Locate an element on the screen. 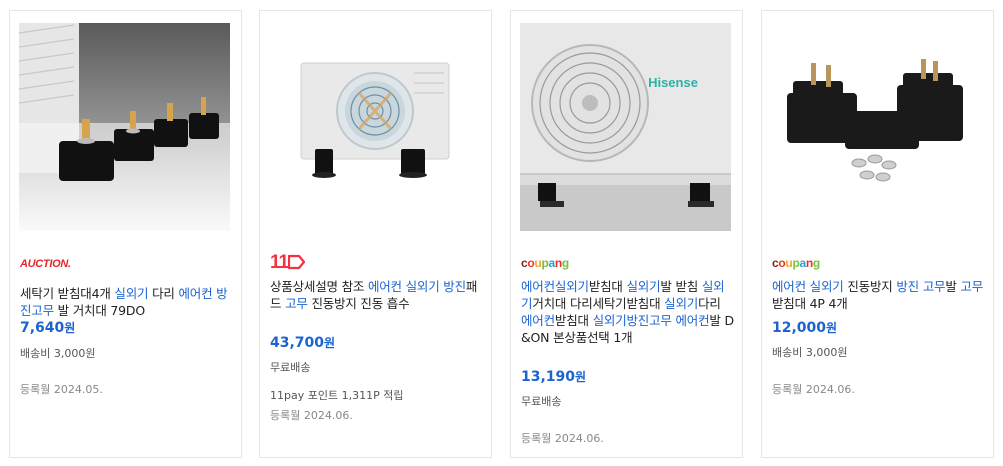 The image size is (1003, 466). point-info: 11pay 포인트 1,311P 적립 is located at coordinates (337, 395).